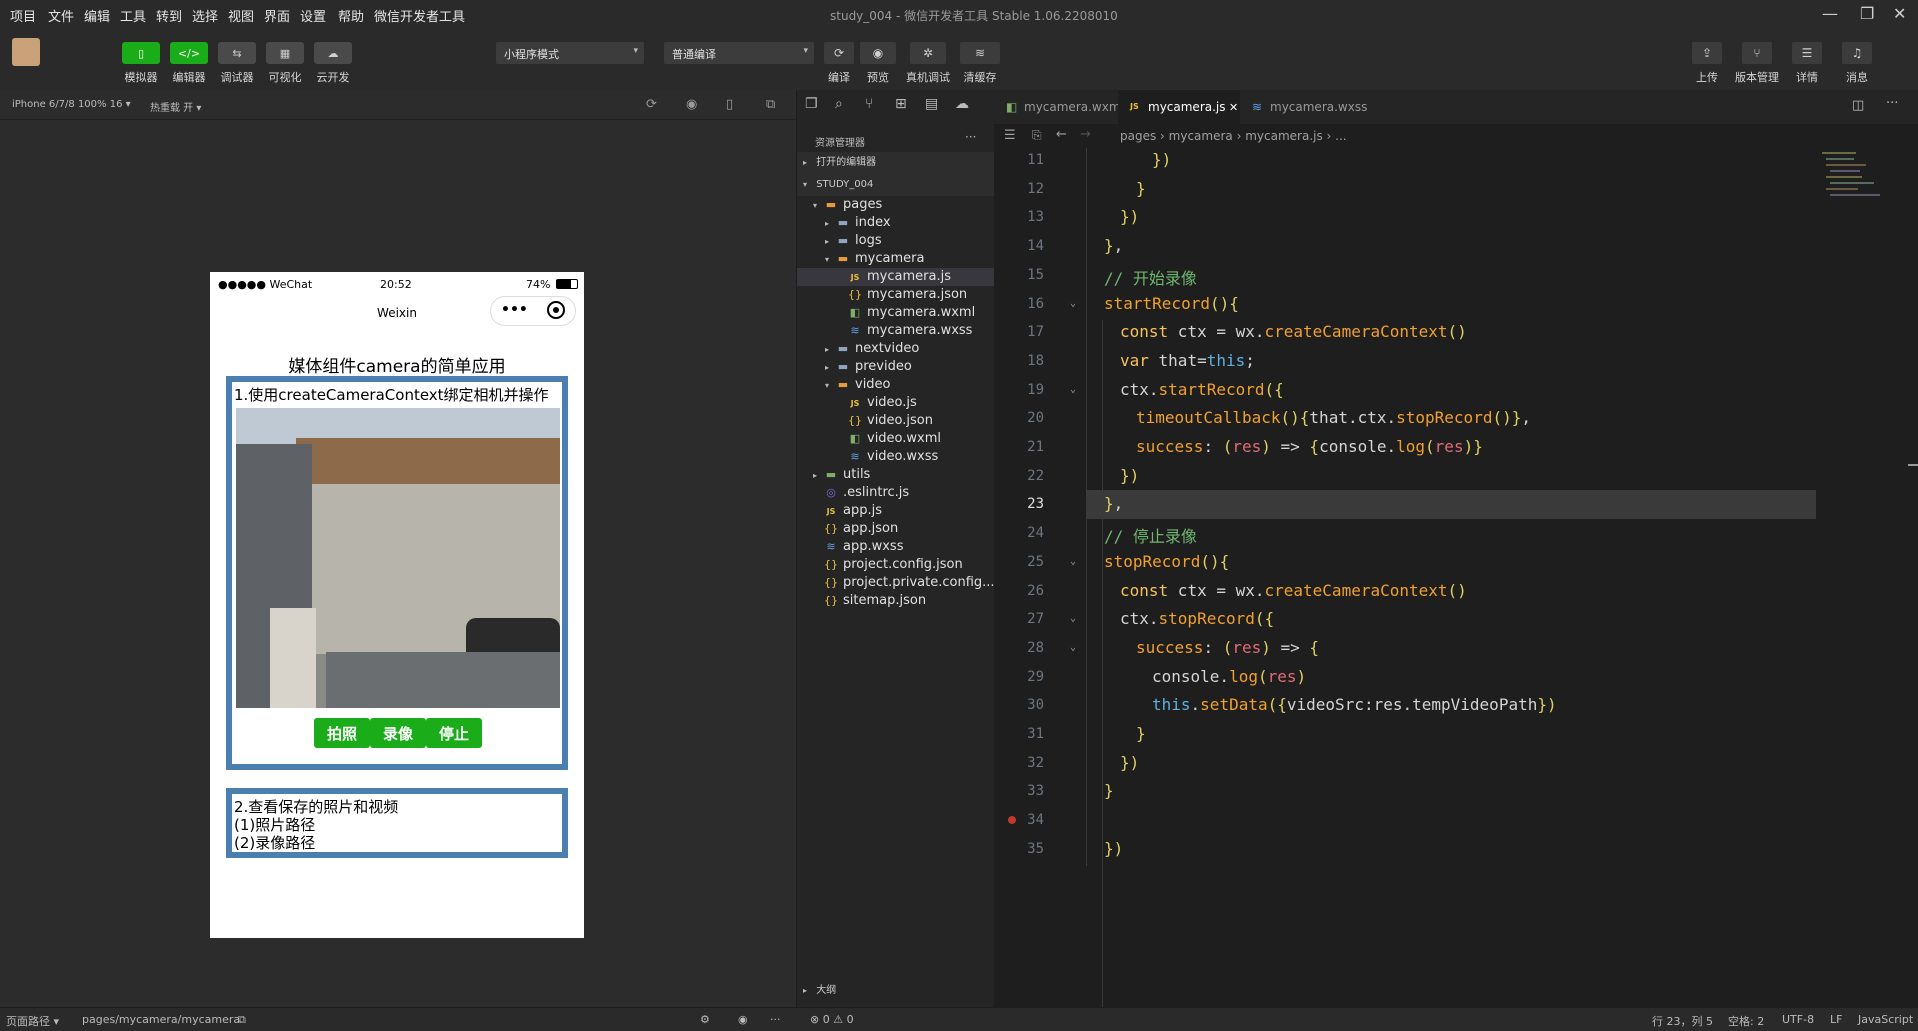  What do you see at coordinates (896, 529) in the screenshot?
I see `tree-file: {} app.json` at bounding box center [896, 529].